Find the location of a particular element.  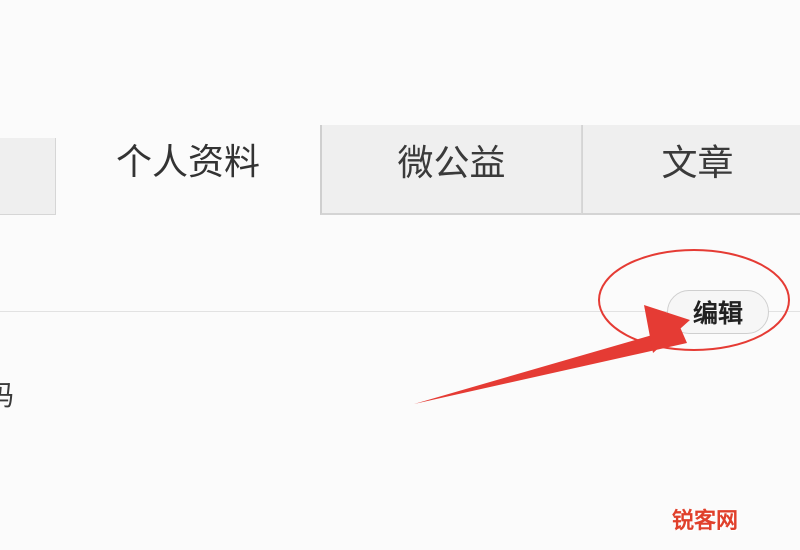

arrow-pointer-icon is located at coordinates (552, 354).